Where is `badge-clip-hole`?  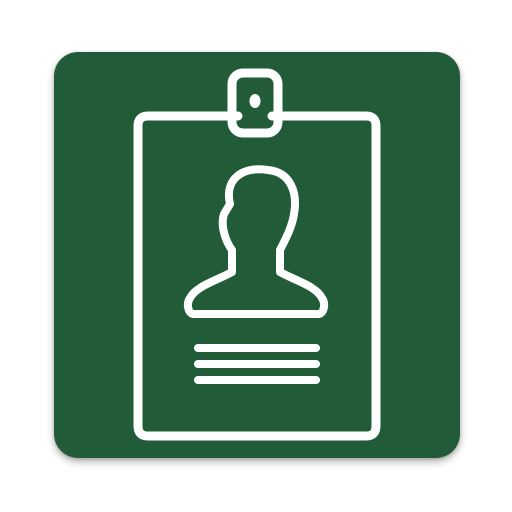
badge-clip-hole is located at coordinates (255, 101).